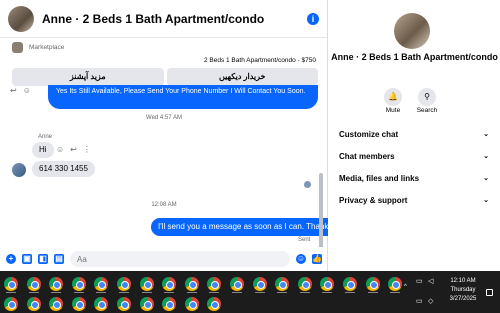 The image size is (500, 313). I want to click on marketplace-label: Marketplace, so click(47, 47).